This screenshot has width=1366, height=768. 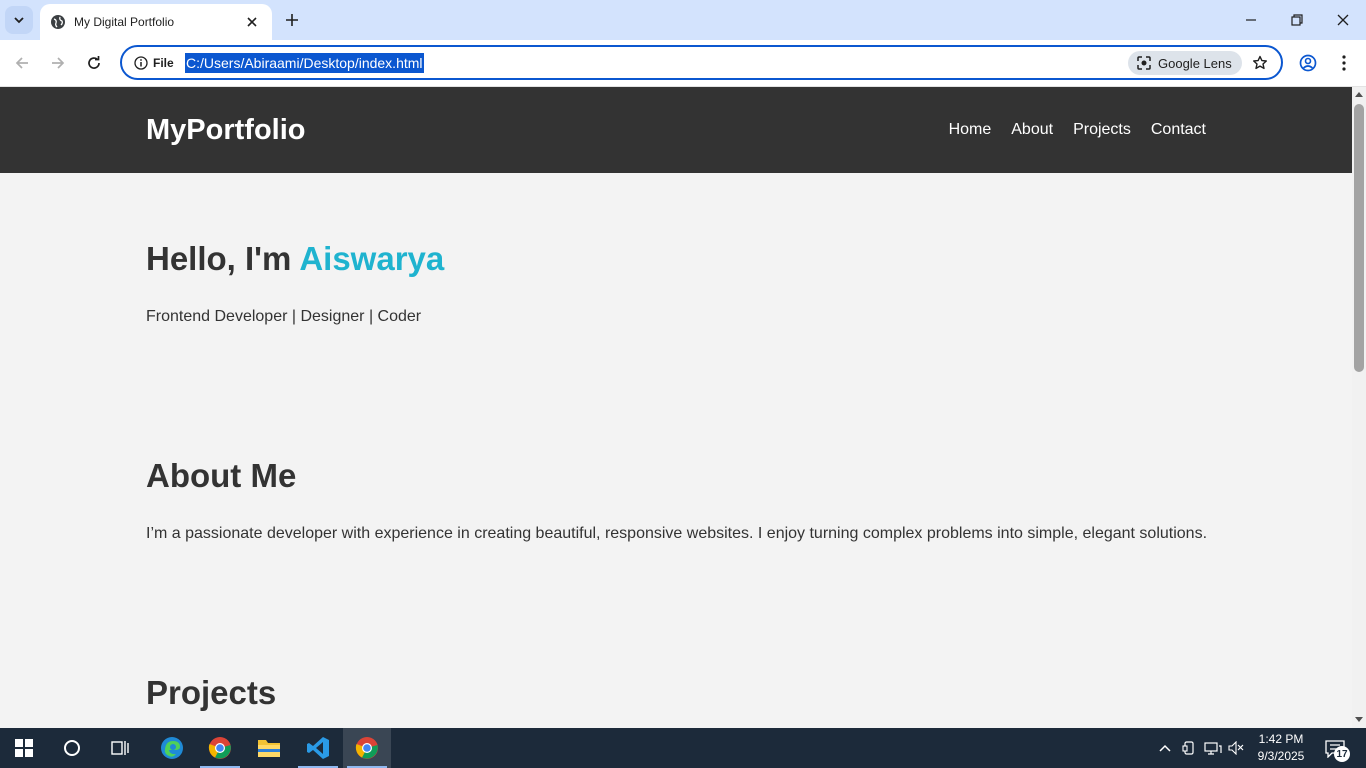 I want to click on site-nav: Home About Projects Contact, so click(x=1077, y=130).